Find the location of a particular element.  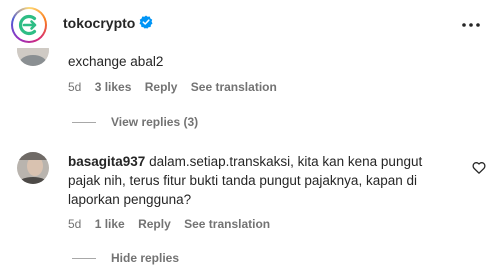

comment-avatar is located at coordinates (33, 168).